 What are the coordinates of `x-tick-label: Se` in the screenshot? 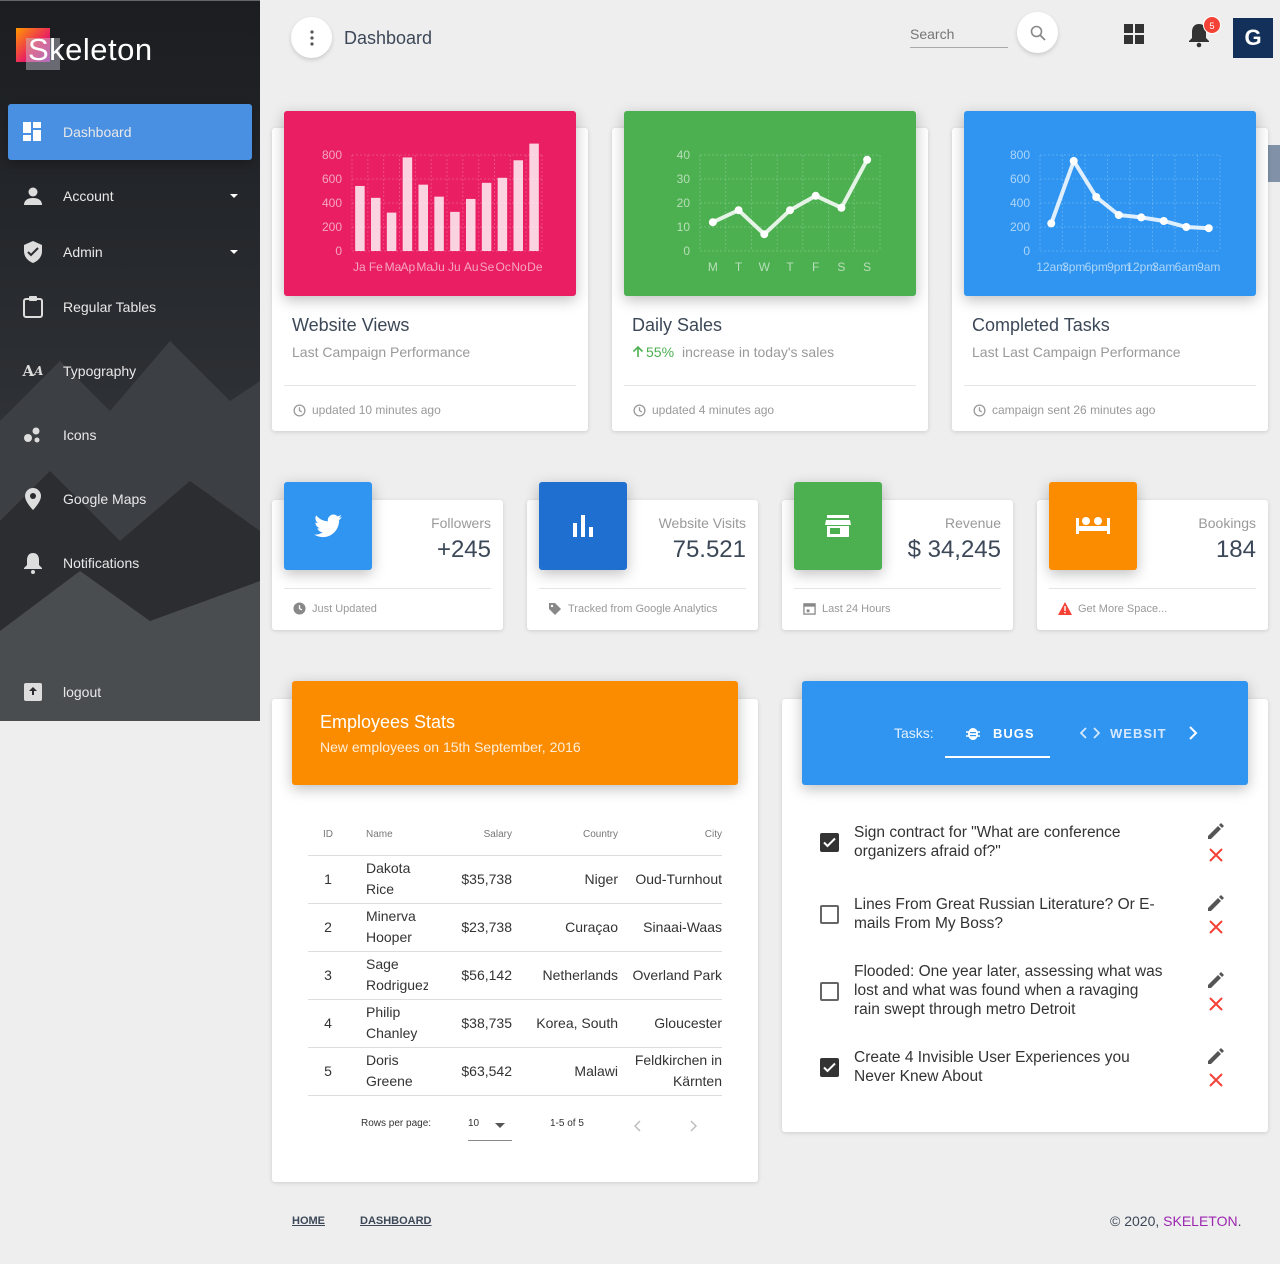 It's located at (487, 267).